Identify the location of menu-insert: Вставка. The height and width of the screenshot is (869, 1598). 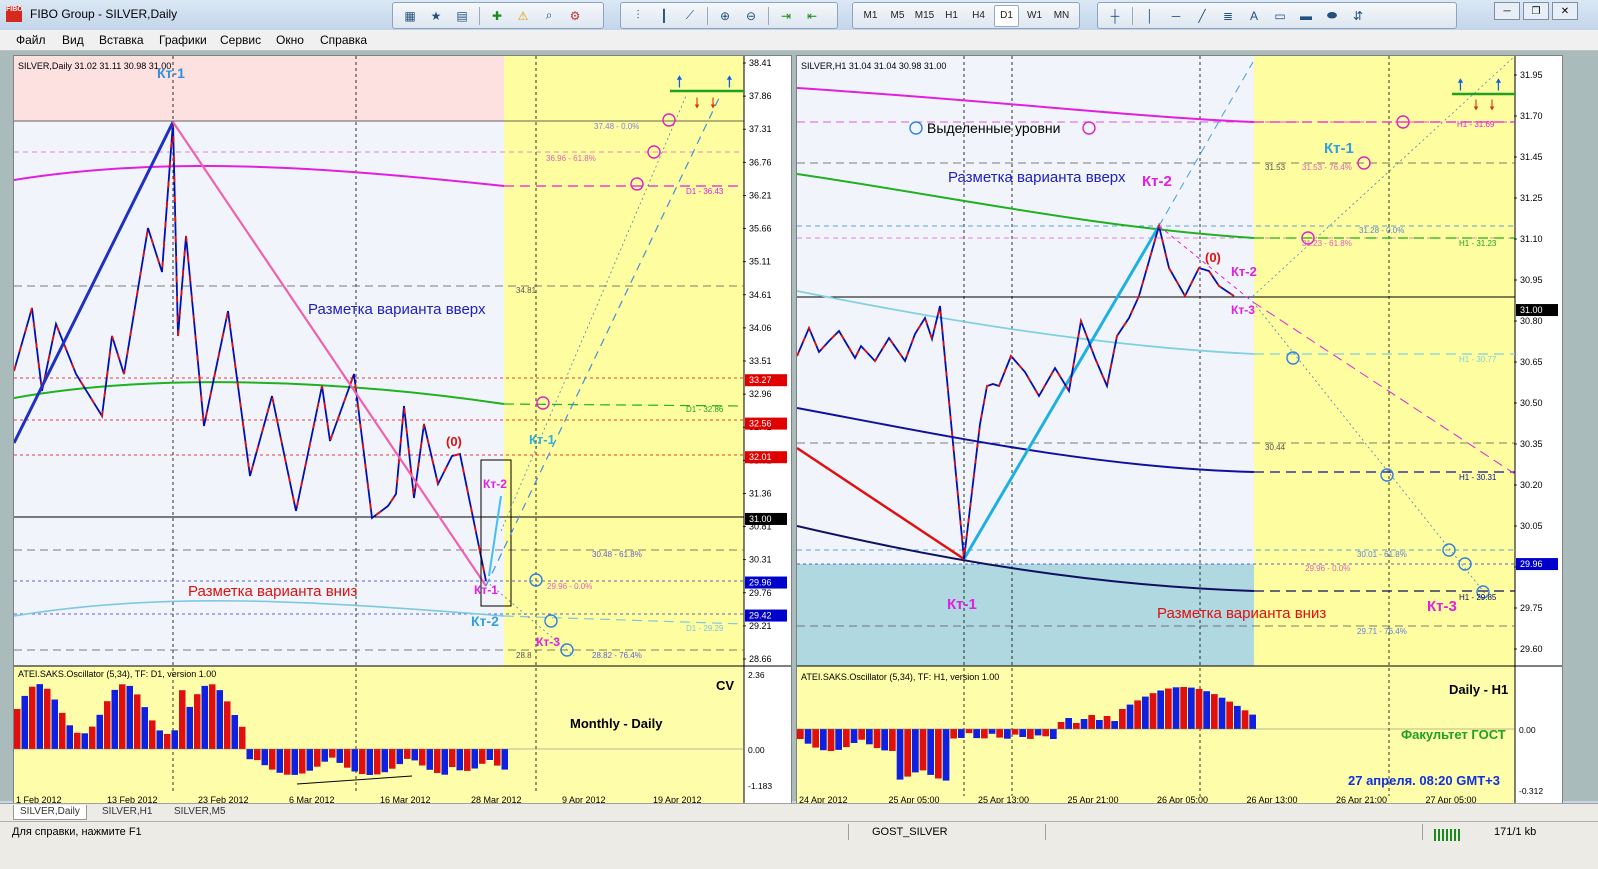
(121, 40).